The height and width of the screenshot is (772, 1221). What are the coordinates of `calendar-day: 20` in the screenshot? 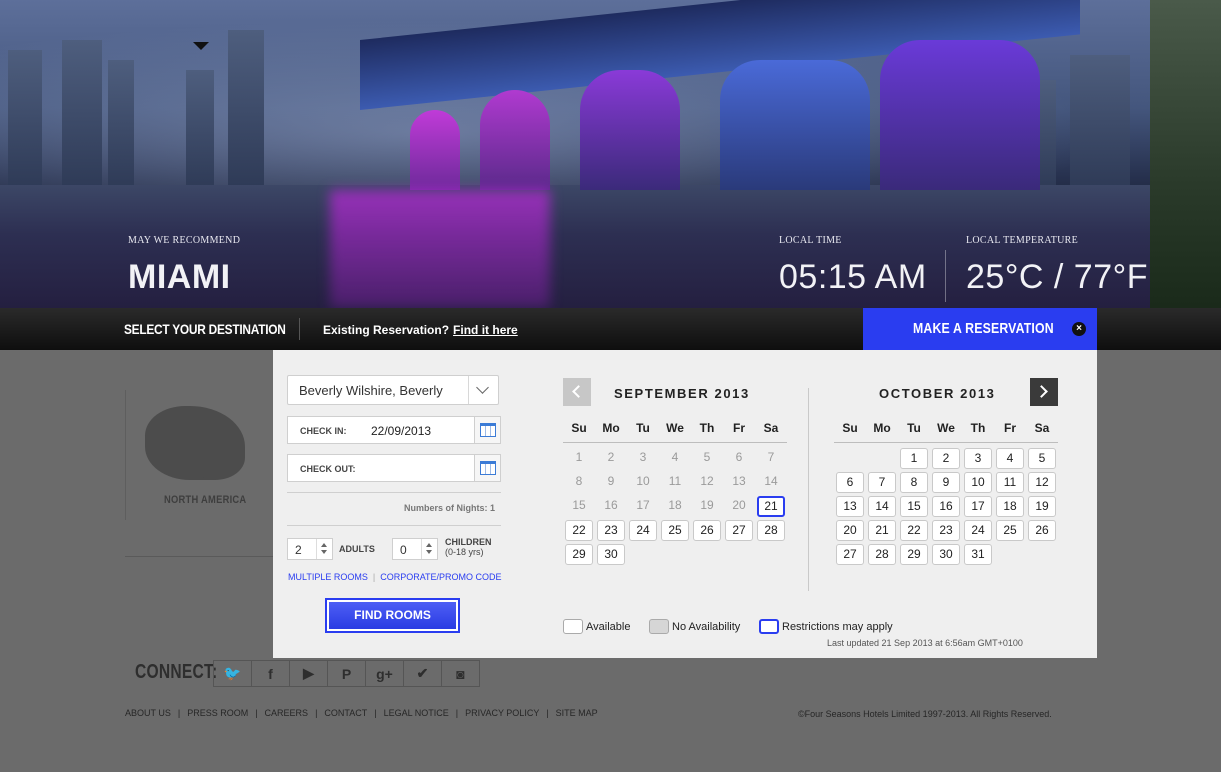 It's located at (850, 530).